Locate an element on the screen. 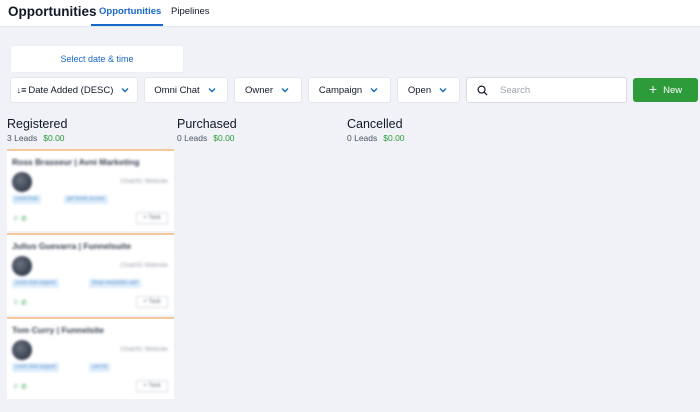 The height and width of the screenshot is (412, 700). omni-chat-filter-label: Omni Chat is located at coordinates (177, 90).